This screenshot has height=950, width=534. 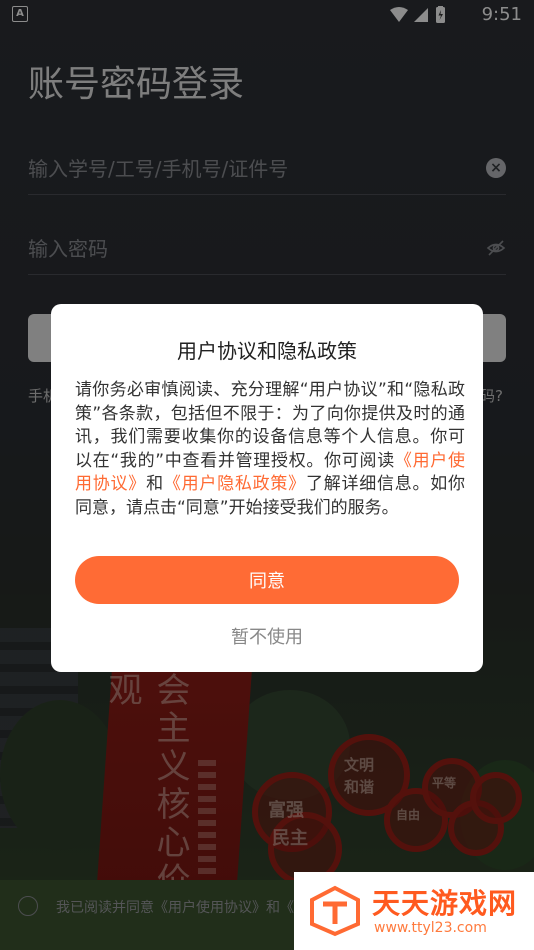 I want to click on site-watermark: 天天游戏网 www.ttyl23.com, so click(x=414, y=911).